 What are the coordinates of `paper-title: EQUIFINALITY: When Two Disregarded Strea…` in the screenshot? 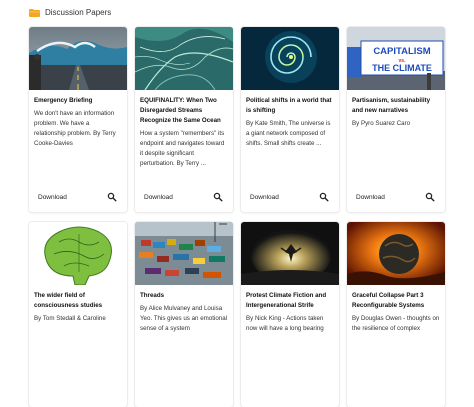 It's located at (184, 111).